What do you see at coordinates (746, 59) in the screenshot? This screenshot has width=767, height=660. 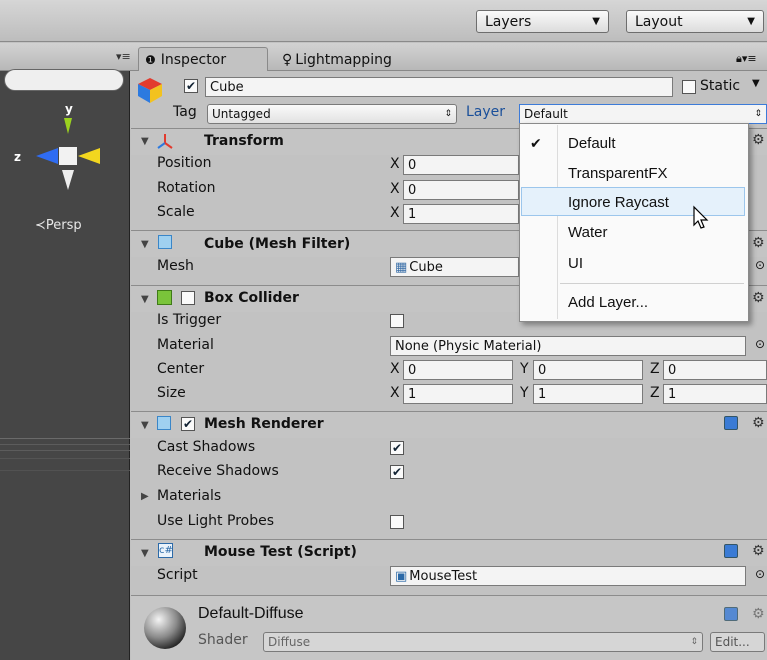 I see `lock-icon: 🔒︎▾≡` at bounding box center [746, 59].